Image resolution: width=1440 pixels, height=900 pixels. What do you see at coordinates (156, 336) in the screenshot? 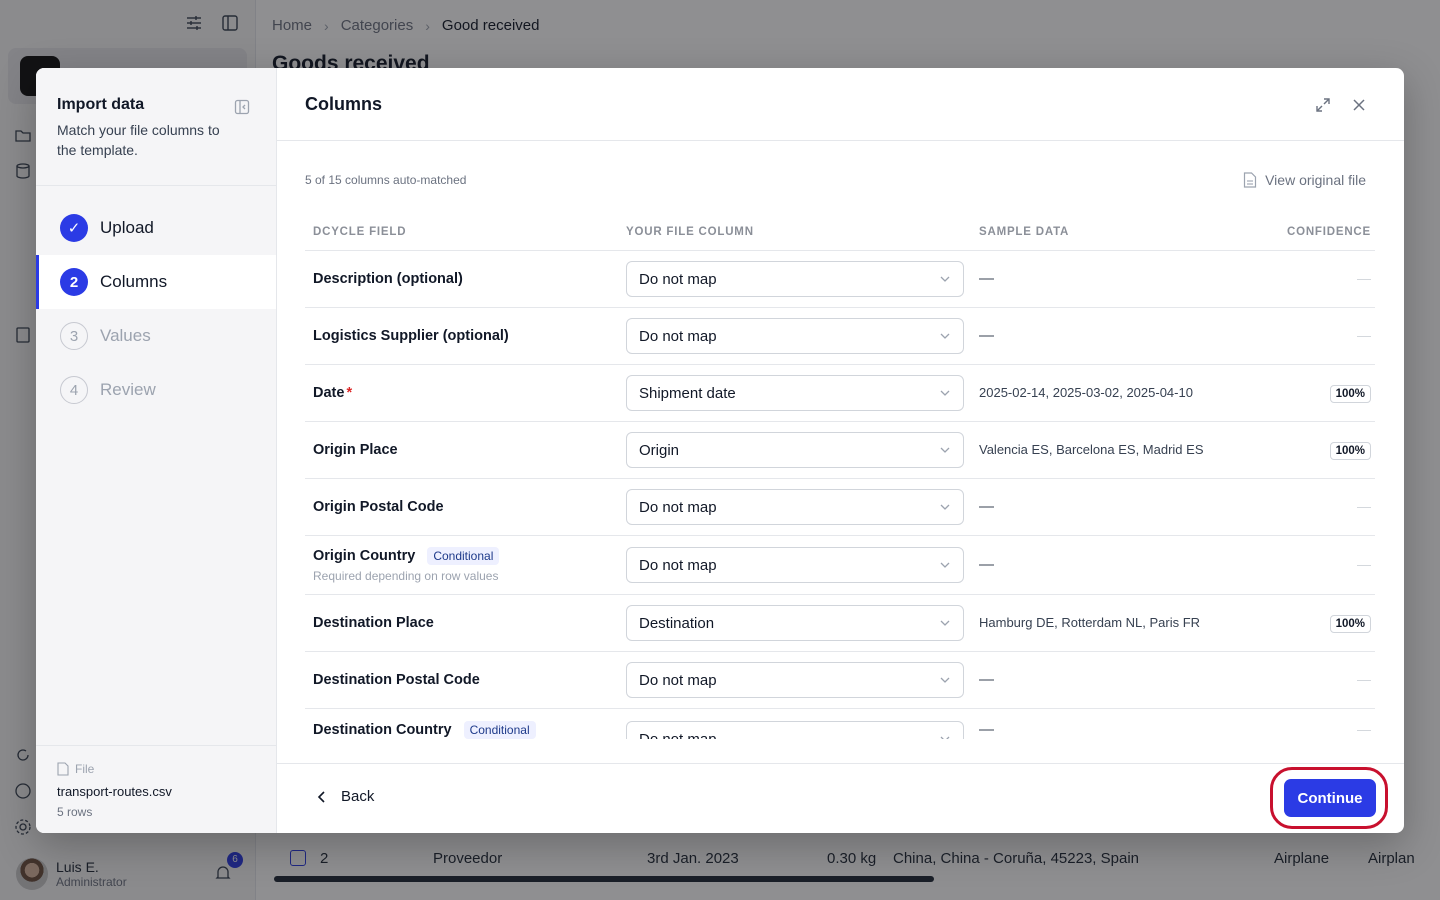
I see `step-values: 3 Values` at bounding box center [156, 336].